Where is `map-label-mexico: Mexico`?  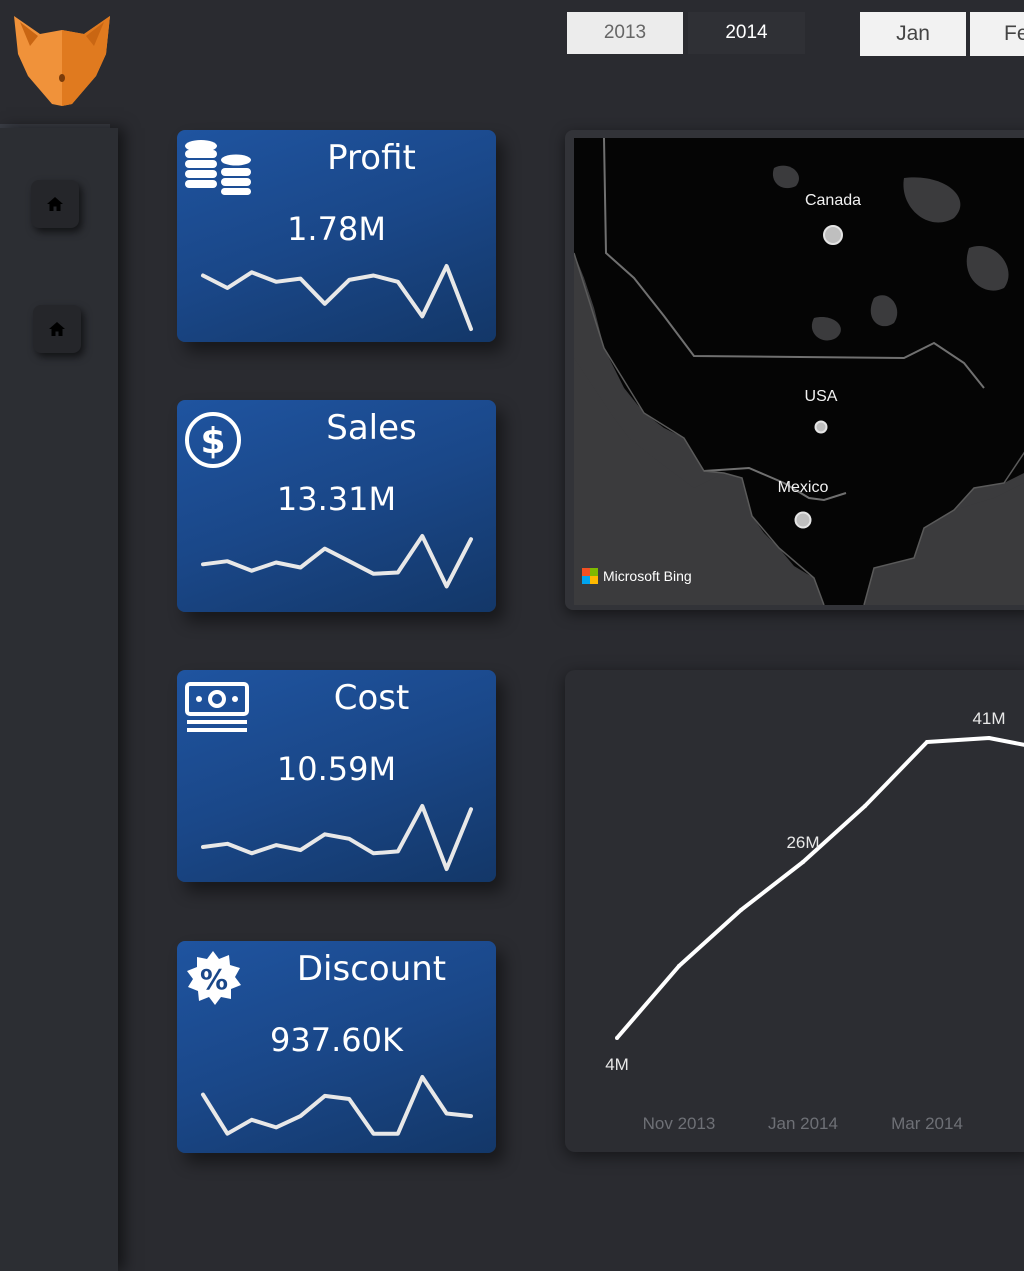
map-label-mexico: Mexico is located at coordinates (803, 487).